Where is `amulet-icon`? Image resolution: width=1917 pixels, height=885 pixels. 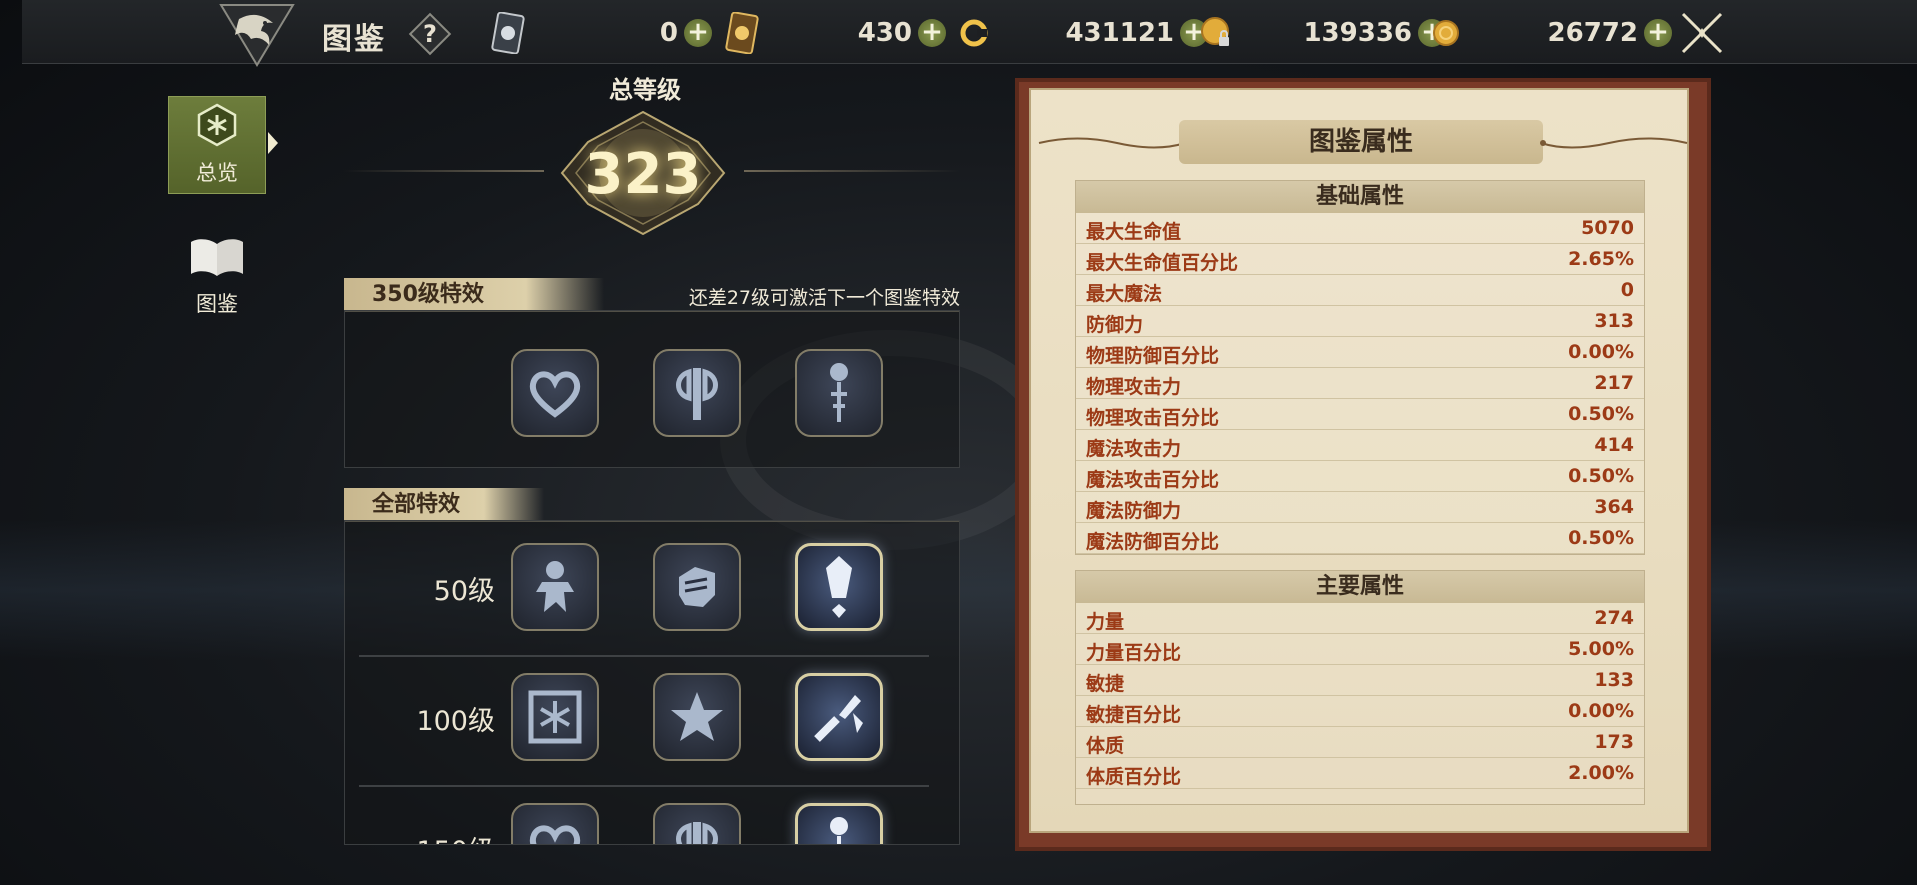
amulet-icon is located at coordinates (839, 392).